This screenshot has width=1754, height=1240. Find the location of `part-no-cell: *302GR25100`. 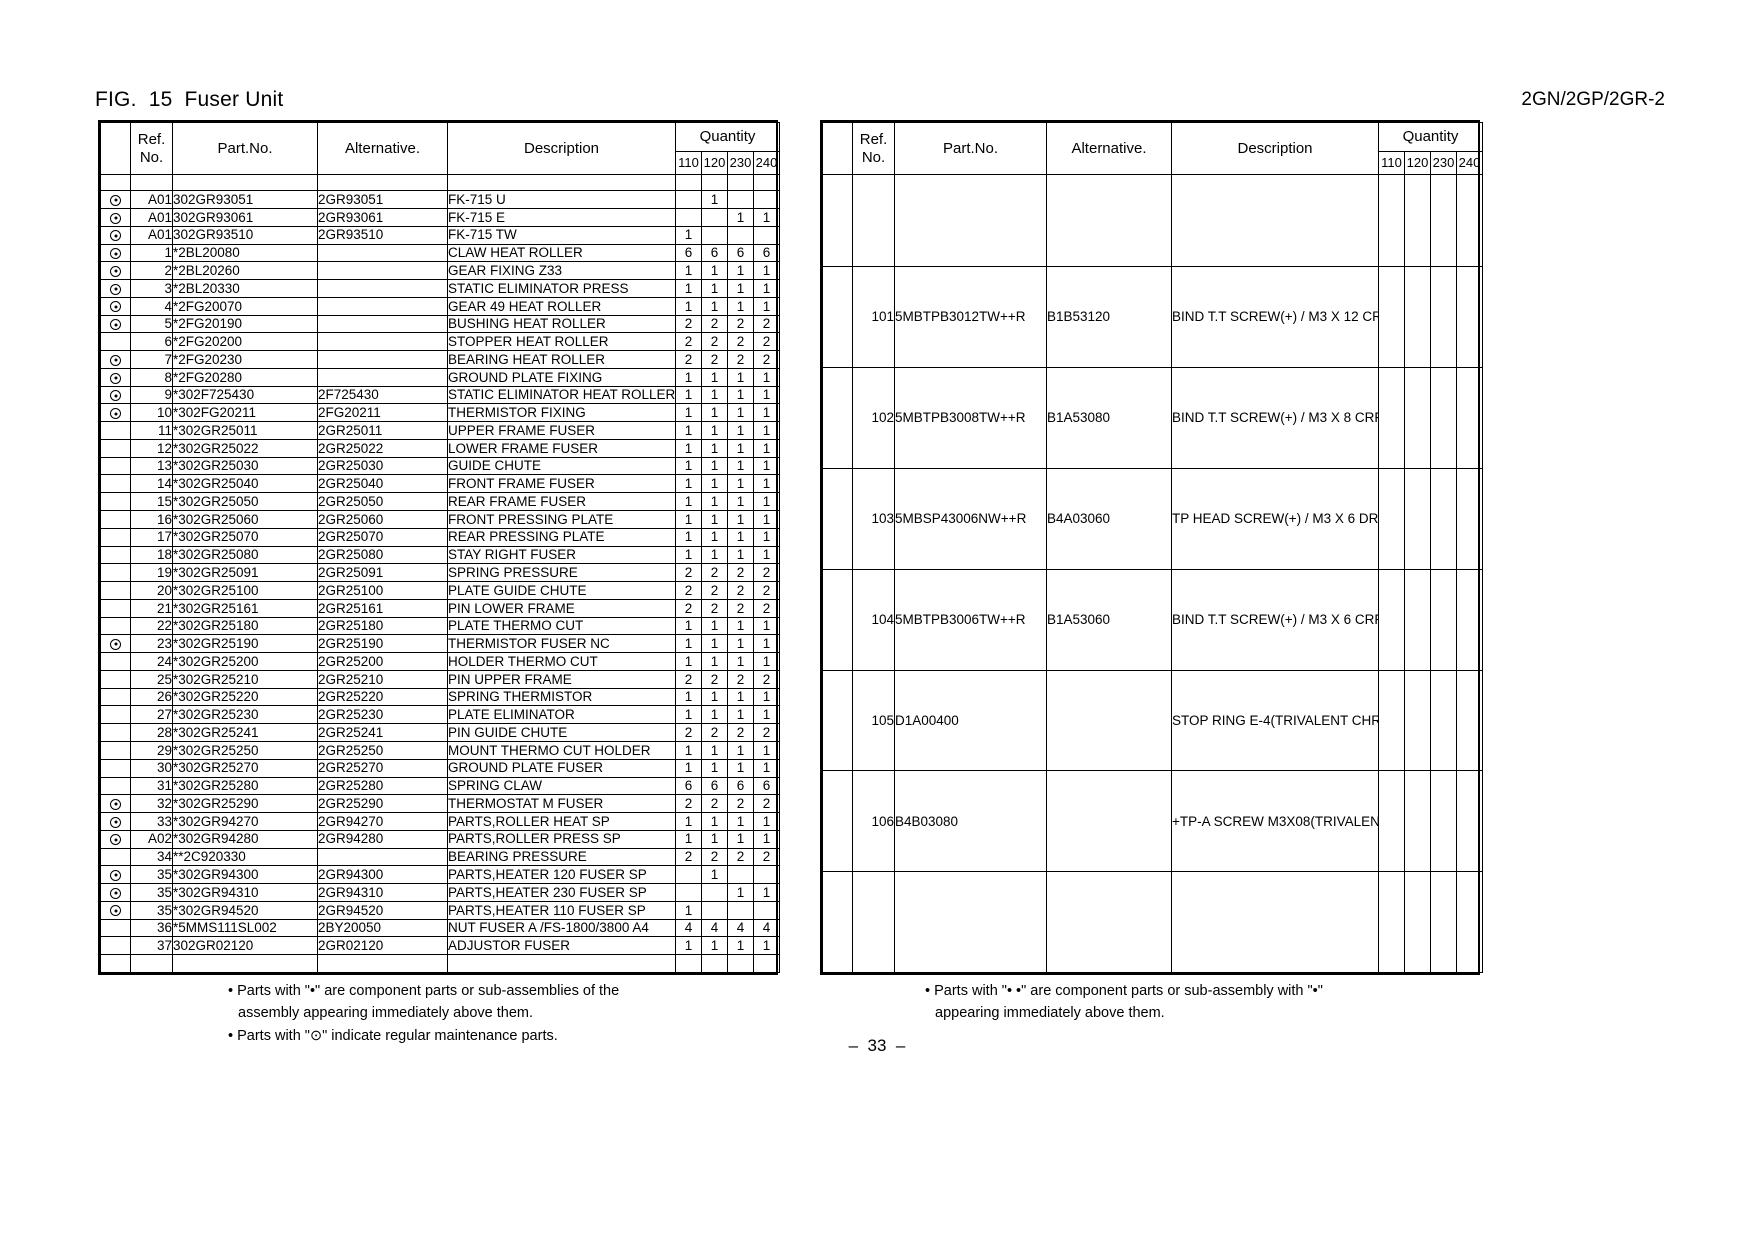

part-no-cell: *302GR25100 is located at coordinates (245, 590).